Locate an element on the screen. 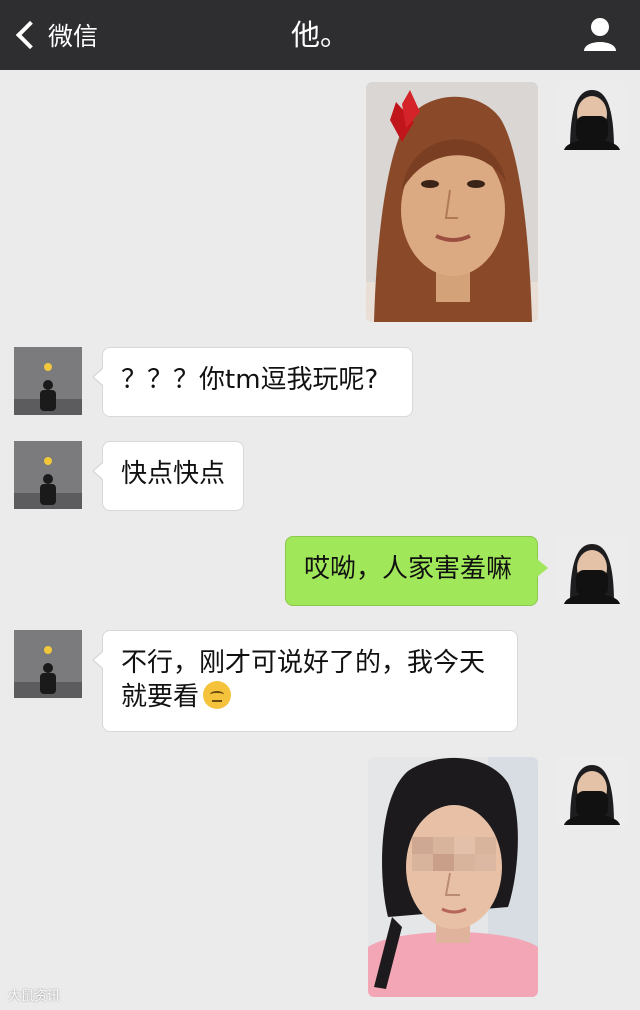 Image resolution: width=640 pixels, height=1010 pixels. message-bubble: ？？？你tm逗我玩呢? is located at coordinates (252, 382).